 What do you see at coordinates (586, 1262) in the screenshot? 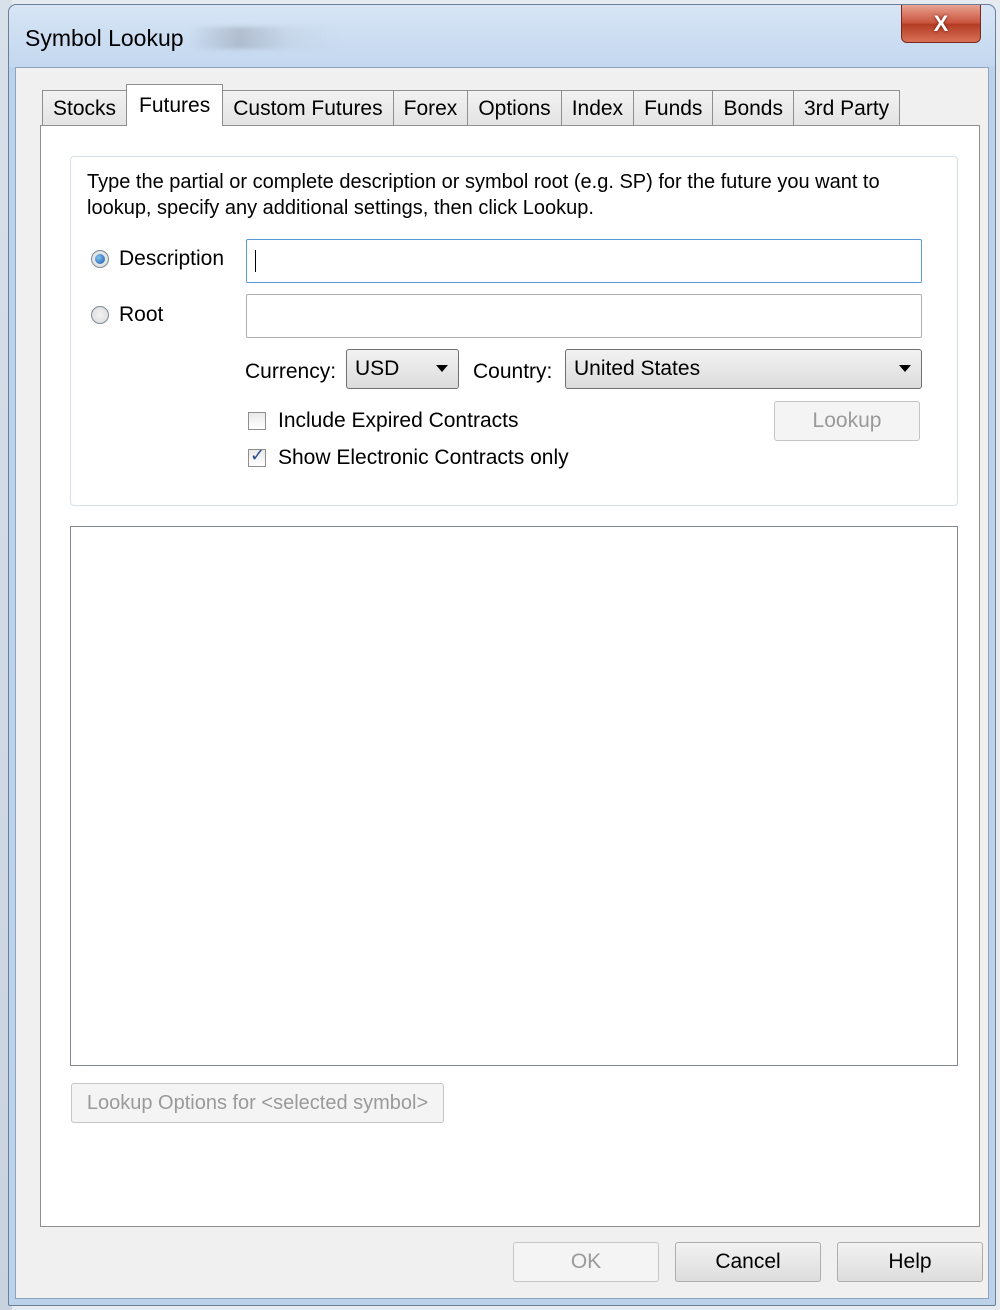
I see `ok-button: OK` at bounding box center [586, 1262].